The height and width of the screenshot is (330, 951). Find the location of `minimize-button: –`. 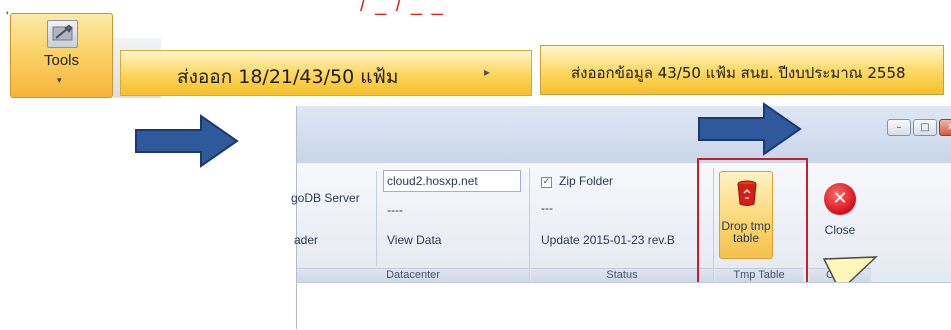

minimize-button: – is located at coordinates (899, 127).